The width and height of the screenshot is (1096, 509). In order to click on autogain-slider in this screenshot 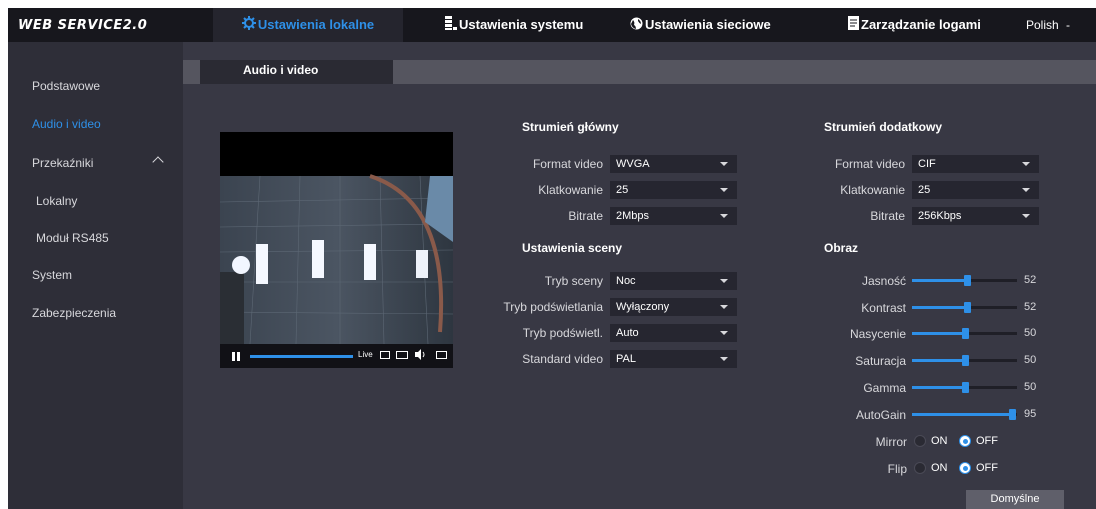, I will do `click(964, 414)`.